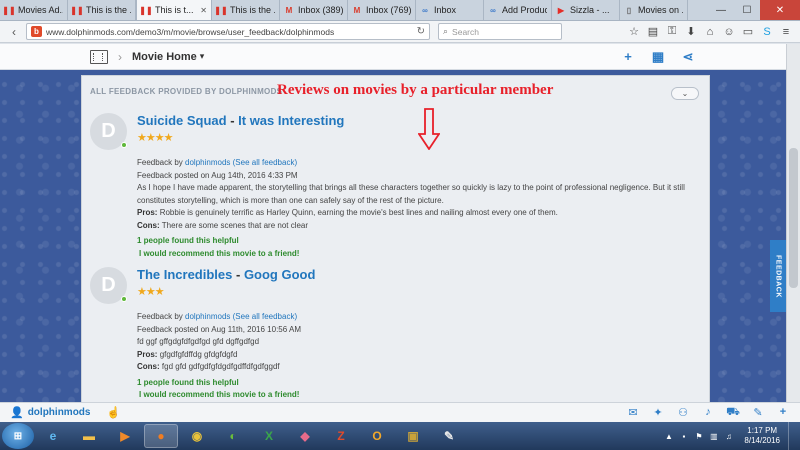  What do you see at coordinates (729, 32) in the screenshot?
I see `smiley-icon: ☺` at bounding box center [729, 32].